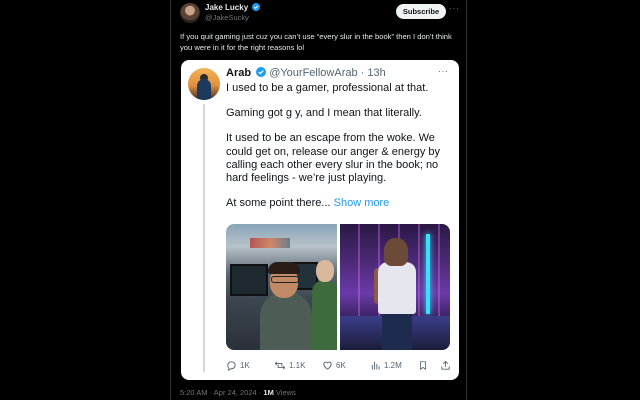  What do you see at coordinates (334, 365) in the screenshot?
I see `like-button: 6K` at bounding box center [334, 365].